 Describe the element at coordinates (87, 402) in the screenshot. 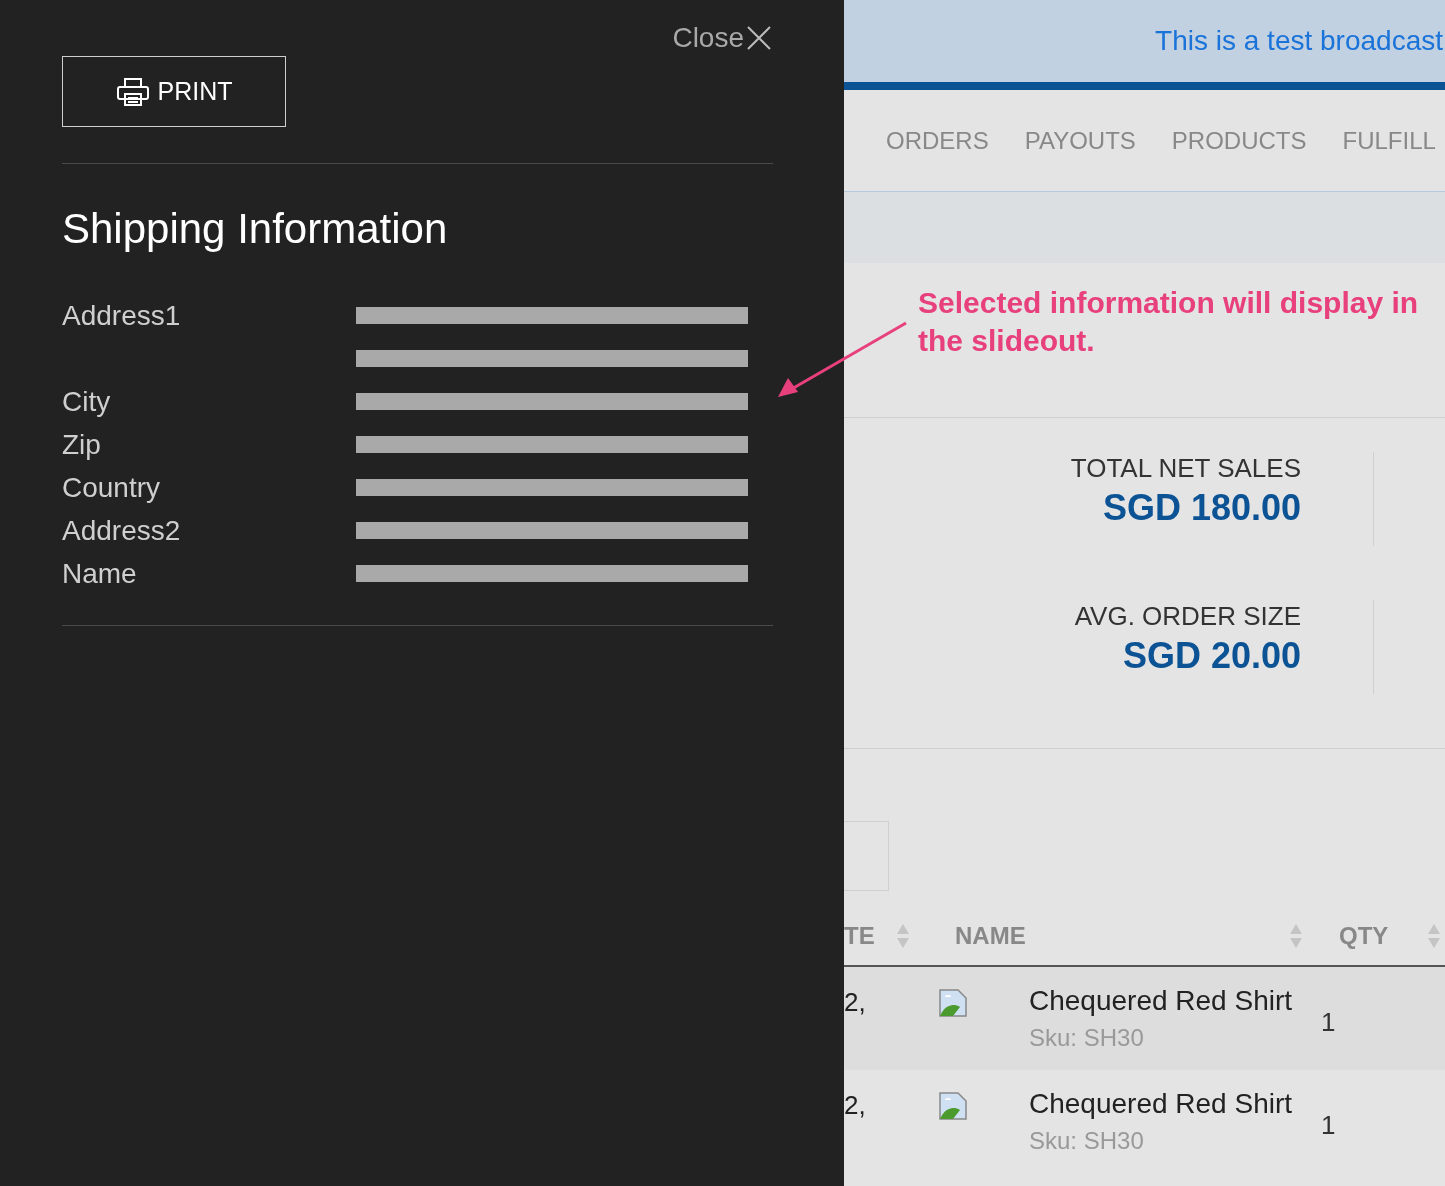

I see `field-label: City` at that location.